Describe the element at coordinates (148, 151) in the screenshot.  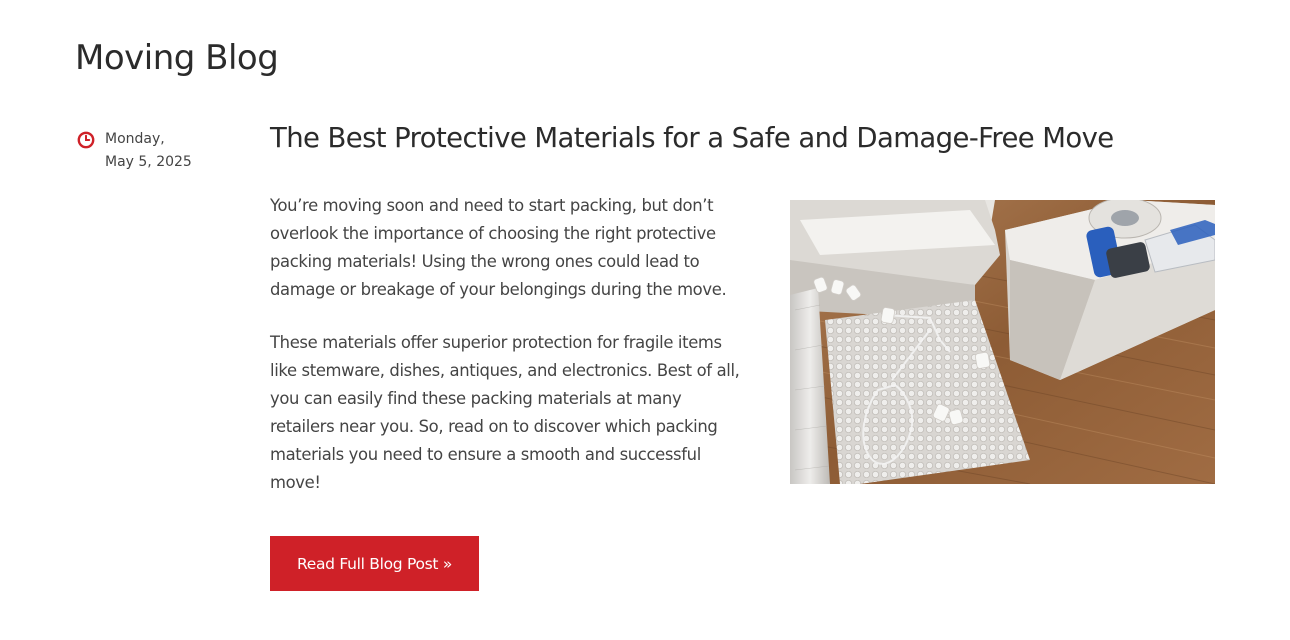
I see `date-text: Monday, May 5, 2025` at that location.